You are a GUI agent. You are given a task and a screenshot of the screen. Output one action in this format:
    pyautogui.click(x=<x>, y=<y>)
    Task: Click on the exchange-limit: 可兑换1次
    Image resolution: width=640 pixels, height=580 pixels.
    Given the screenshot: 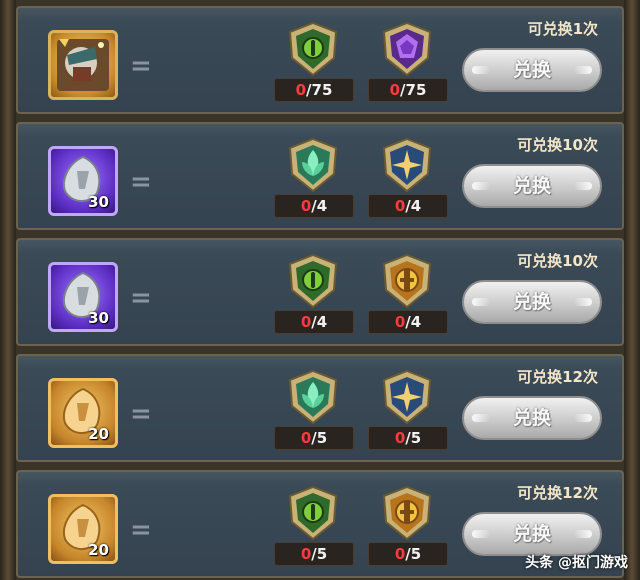 What is the action you would take?
    pyautogui.click(x=562, y=29)
    